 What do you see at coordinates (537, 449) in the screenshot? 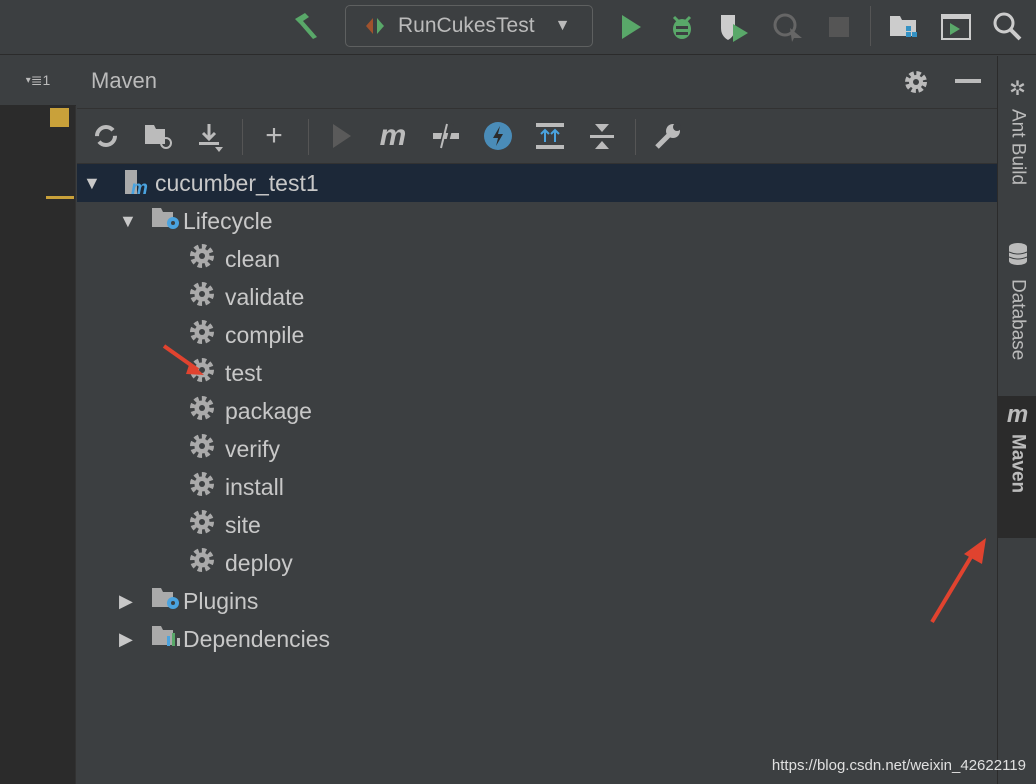
I see `lifecycle-phase-verify: verify` at bounding box center [537, 449].